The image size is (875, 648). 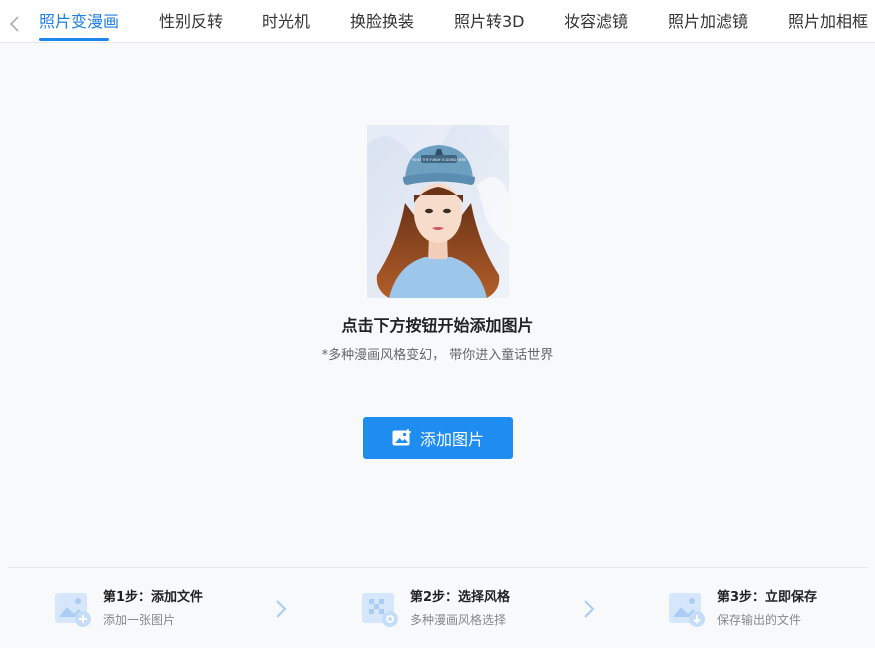 I want to click on add-image-button-label: 添加图片, so click(x=451, y=439).